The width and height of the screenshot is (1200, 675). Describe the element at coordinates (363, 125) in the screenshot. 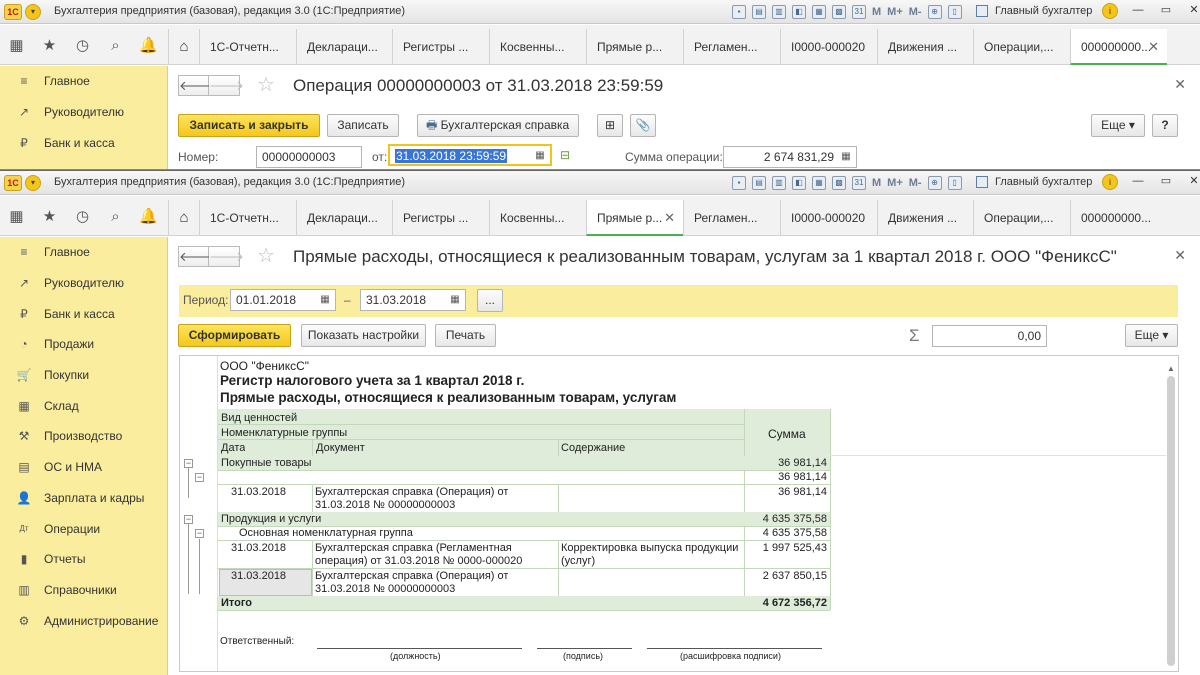

I see `save-button: Записать` at that location.